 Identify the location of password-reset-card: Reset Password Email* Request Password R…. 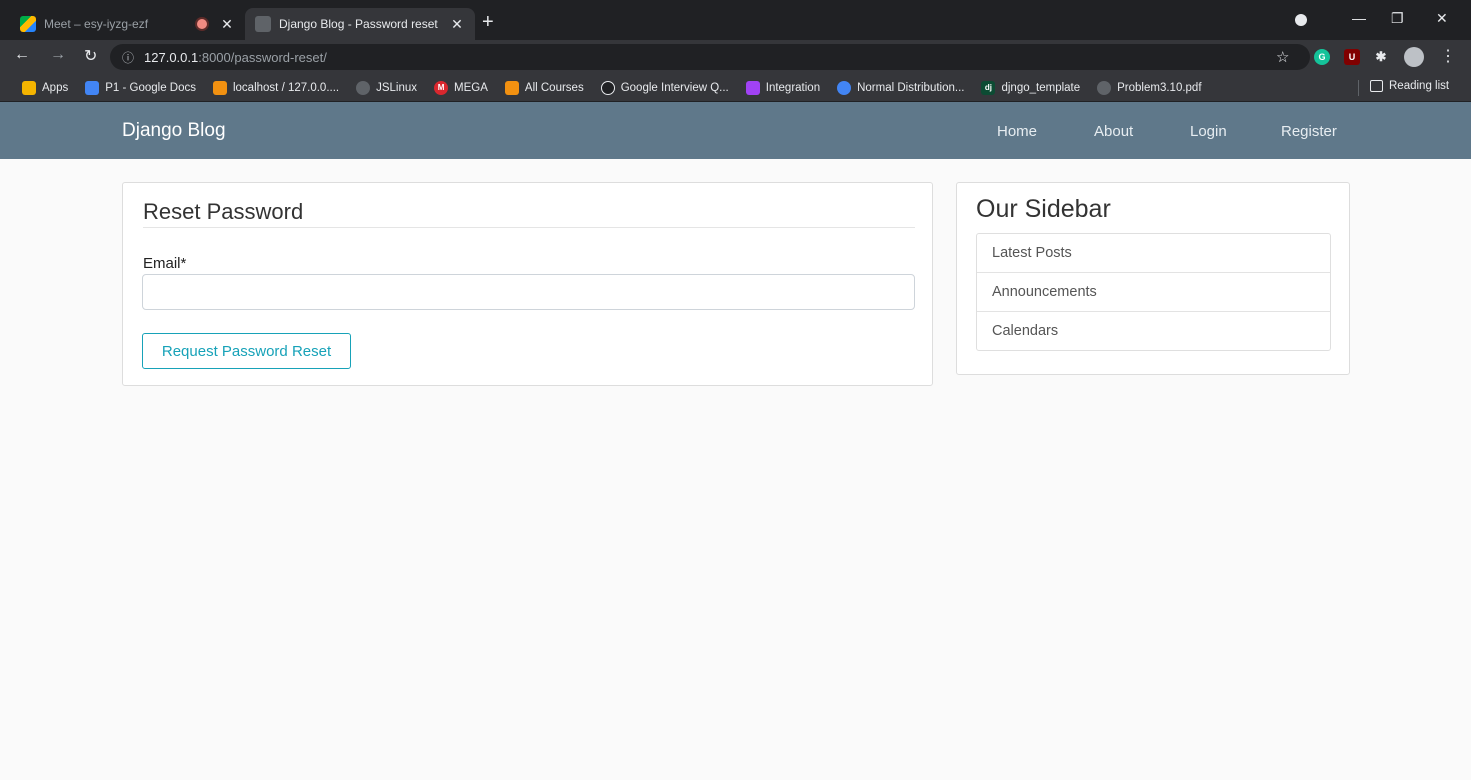
(527, 284).